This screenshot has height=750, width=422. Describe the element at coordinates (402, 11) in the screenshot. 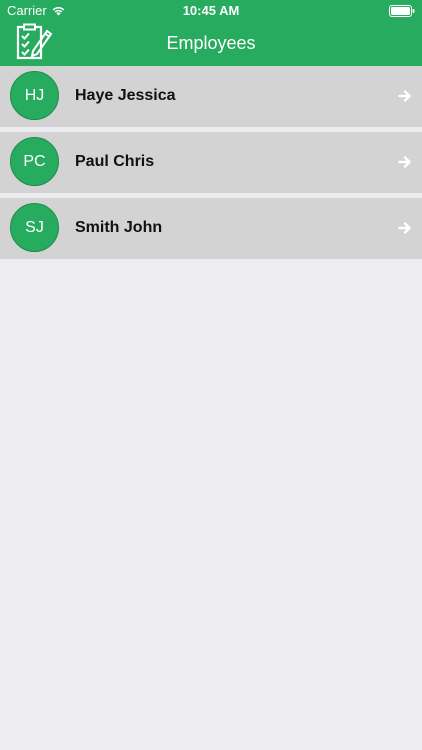

I see `battery-icon` at that location.